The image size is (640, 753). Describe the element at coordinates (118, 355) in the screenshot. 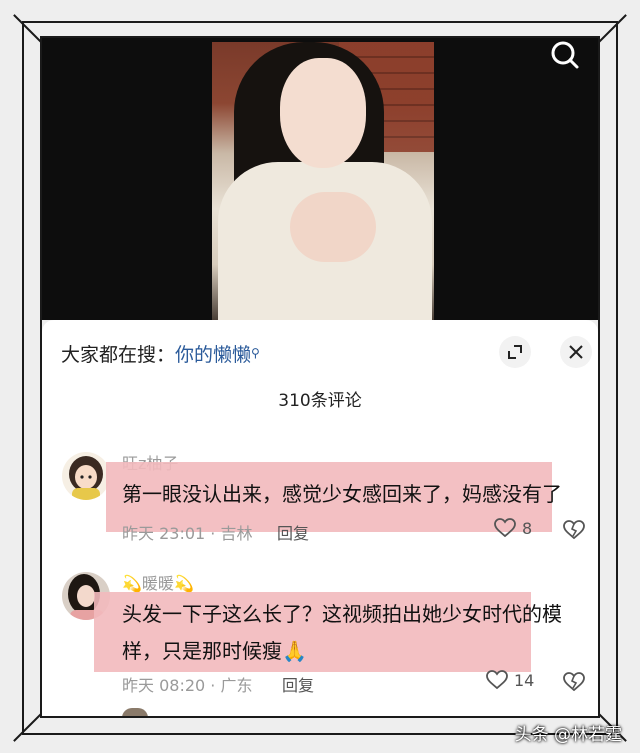

I see `search-suggestion-prefix: 大家都在搜：` at that location.